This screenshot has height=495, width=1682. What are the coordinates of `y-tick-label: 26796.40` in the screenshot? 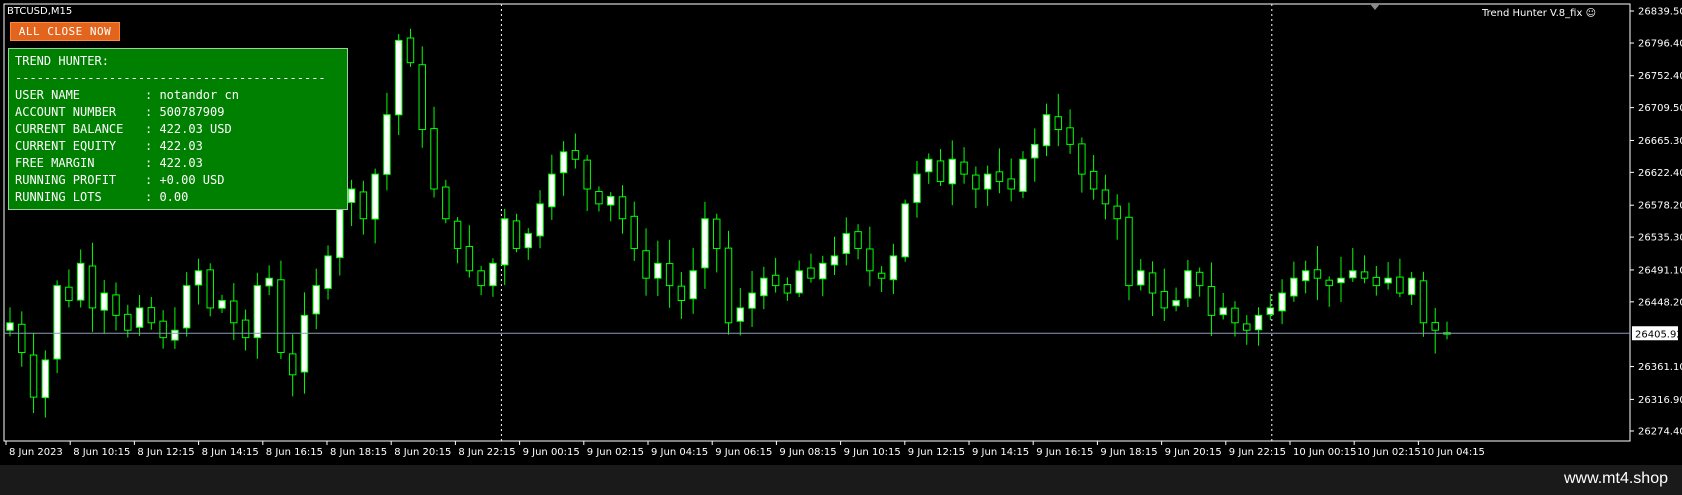 It's located at (1660, 44).